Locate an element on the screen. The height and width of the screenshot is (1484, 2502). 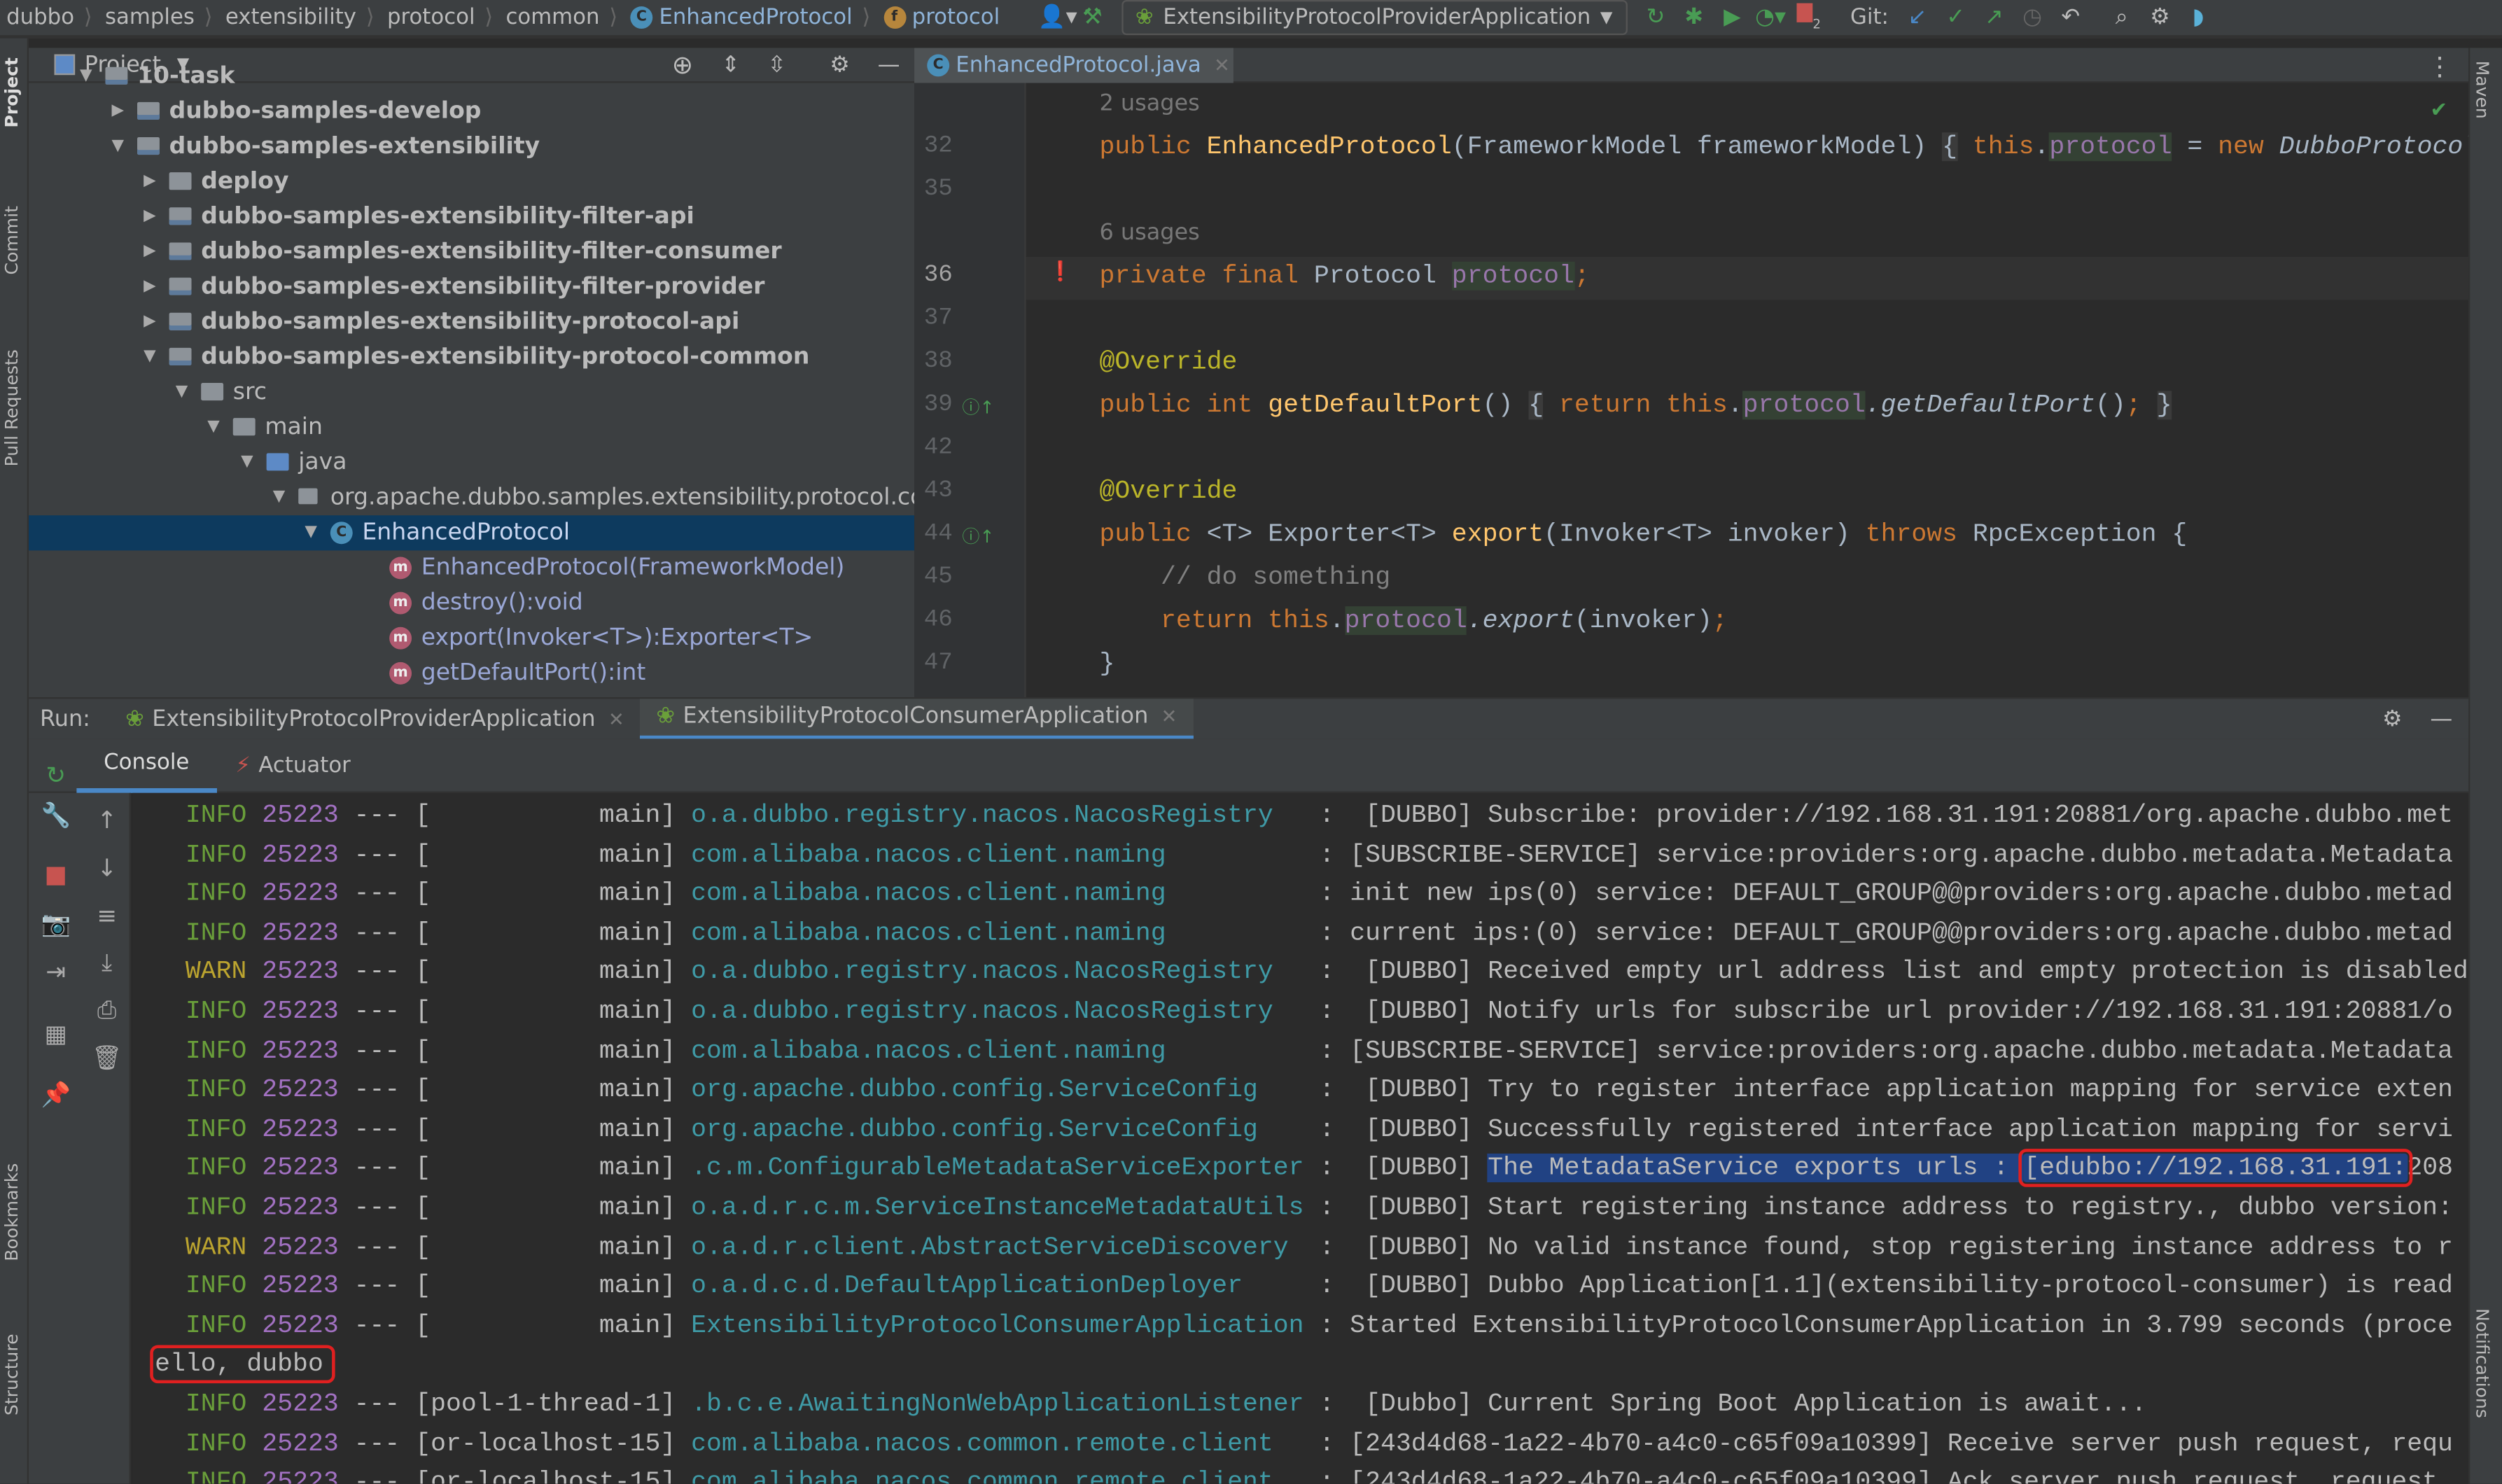
scroll-down-icon: ↓ is located at coordinates (107, 867).